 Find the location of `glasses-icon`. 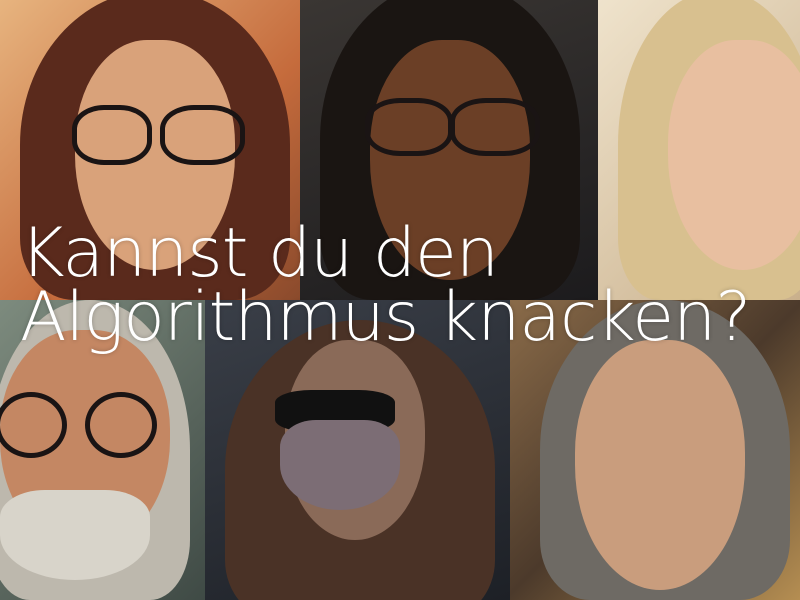

glasses-icon is located at coordinates (112, 135).